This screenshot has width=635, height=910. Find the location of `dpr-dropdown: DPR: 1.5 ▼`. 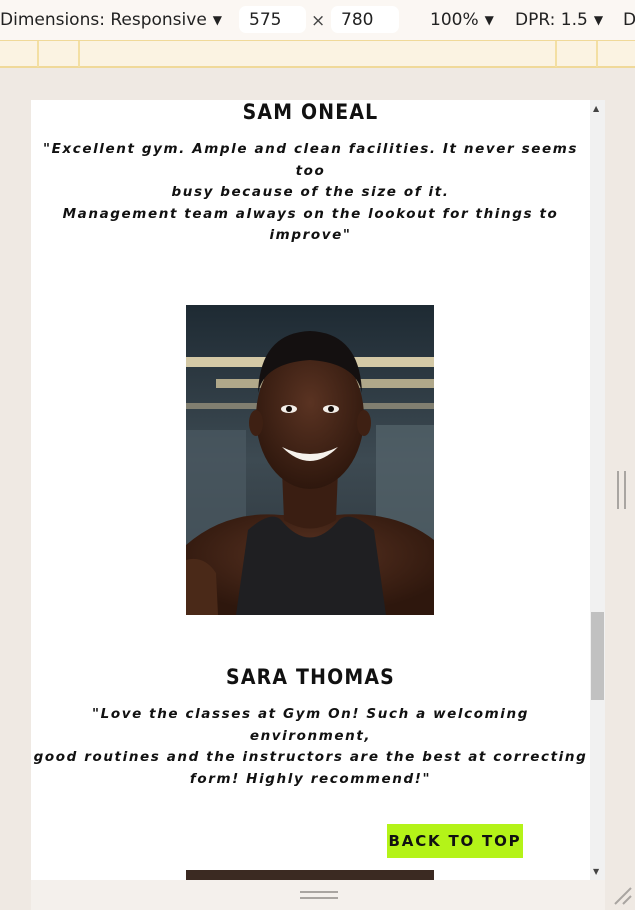

dpr-dropdown: DPR: 1.5 ▼ is located at coordinates (559, 20).